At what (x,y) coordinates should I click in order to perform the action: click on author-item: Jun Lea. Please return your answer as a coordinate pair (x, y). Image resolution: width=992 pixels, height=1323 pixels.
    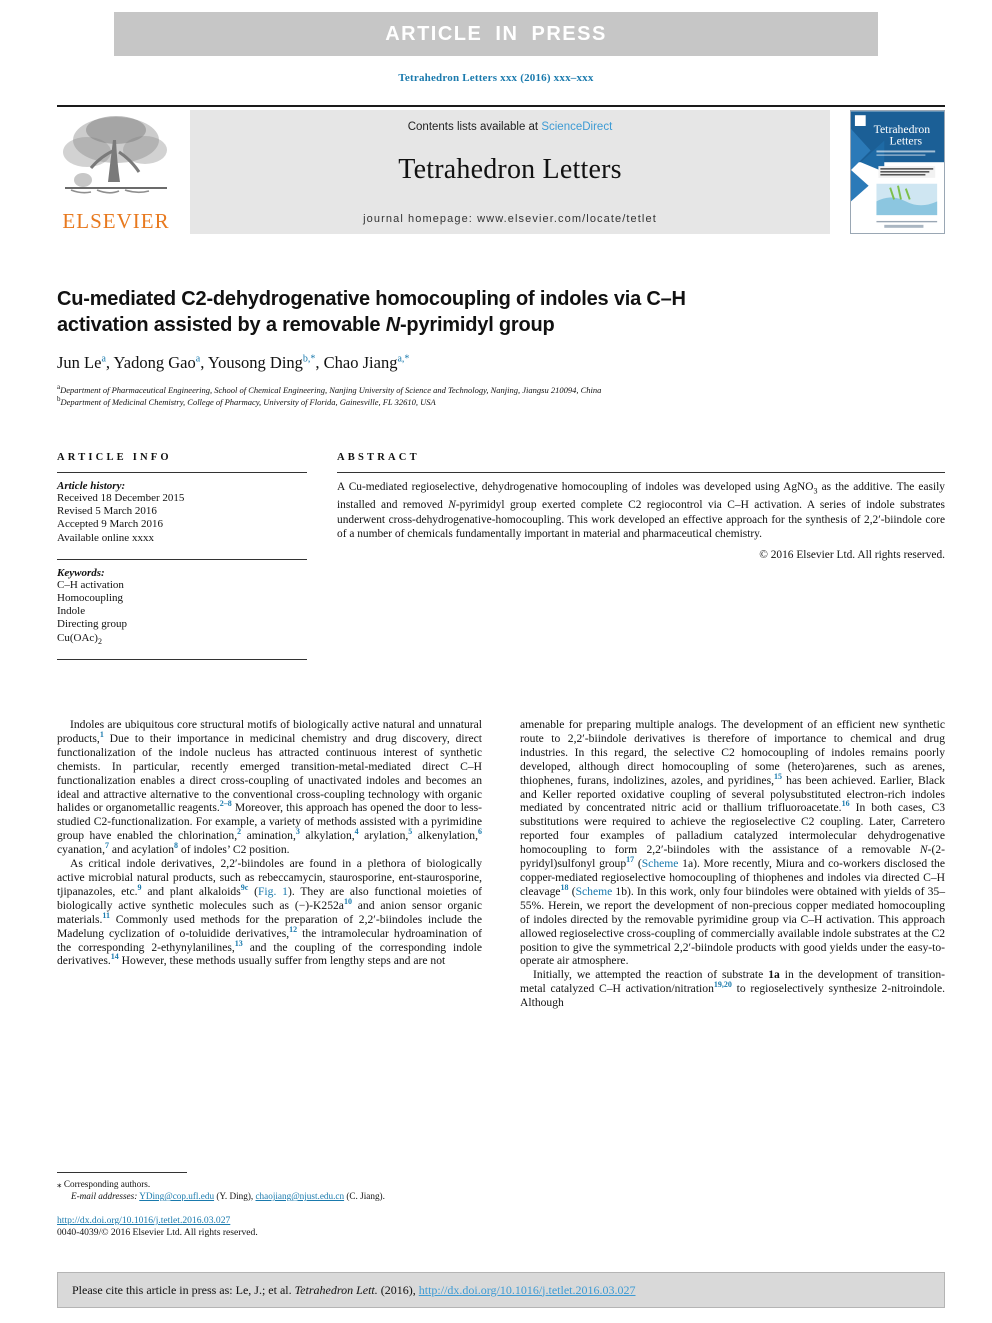
    Looking at the image, I should click on (81, 362).